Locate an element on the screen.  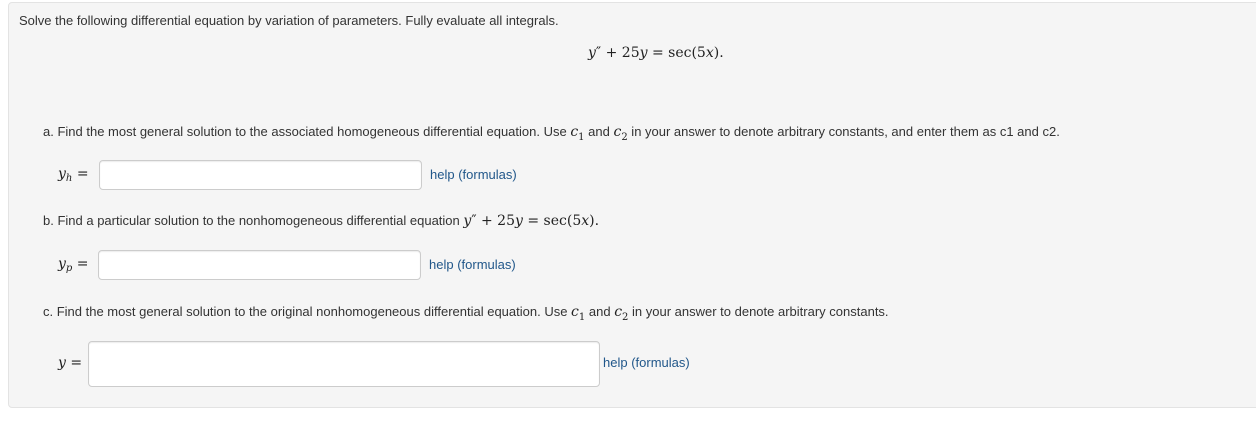
help-formulas-link-a: help (formulas) is located at coordinates (473, 174).